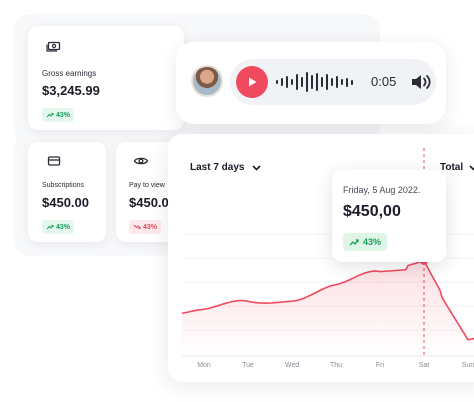 This screenshot has height=402, width=474. I want to click on x-tick-label: Thu, so click(336, 365).